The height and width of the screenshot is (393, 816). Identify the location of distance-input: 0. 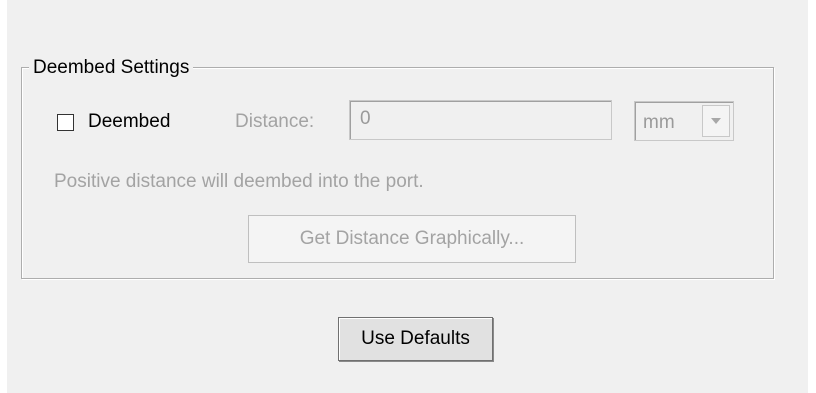
(480, 120).